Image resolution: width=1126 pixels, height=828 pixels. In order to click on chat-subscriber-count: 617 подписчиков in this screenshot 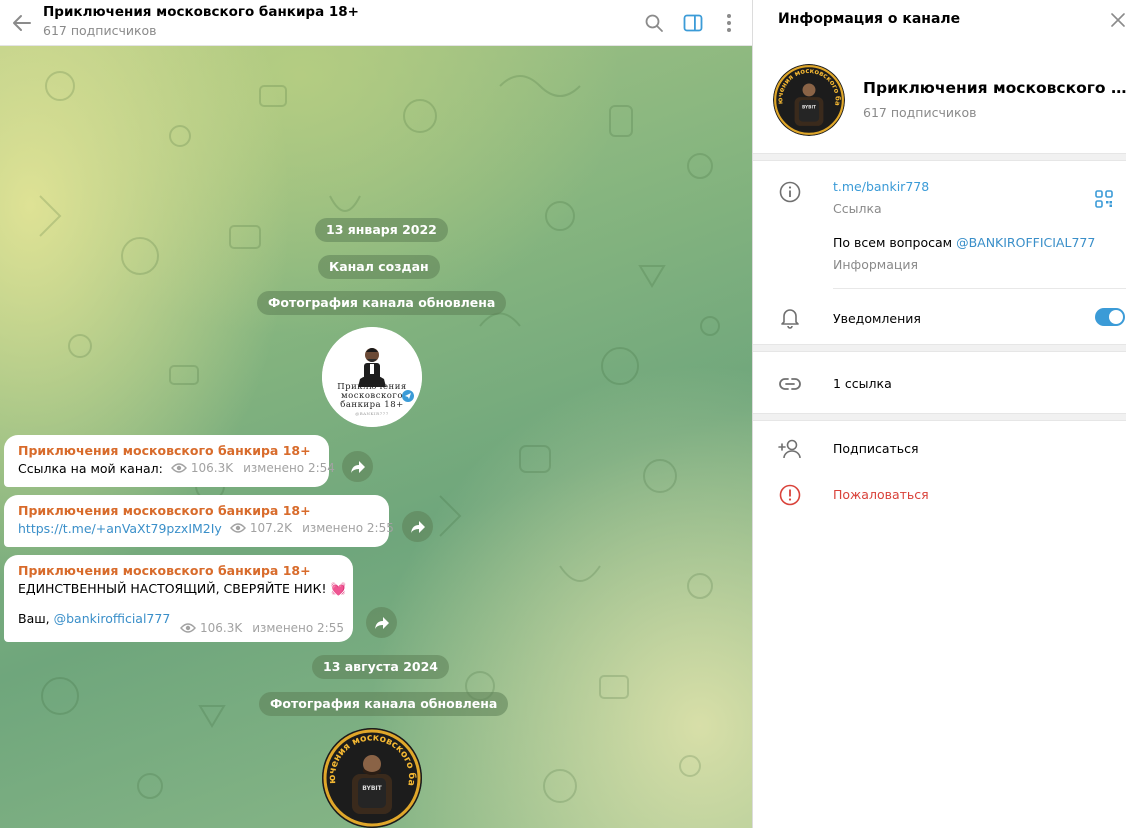, I will do `click(100, 30)`.